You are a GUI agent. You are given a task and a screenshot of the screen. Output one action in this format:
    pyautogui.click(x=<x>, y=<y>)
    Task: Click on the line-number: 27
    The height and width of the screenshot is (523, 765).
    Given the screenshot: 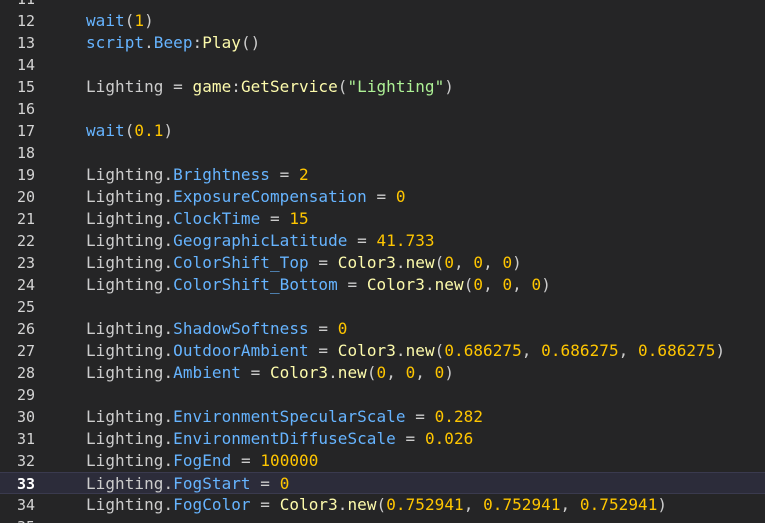 What is the action you would take?
    pyautogui.click(x=25, y=351)
    